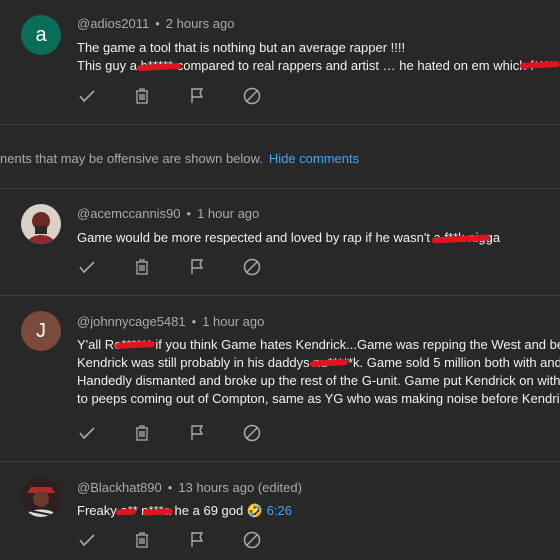 Image resolution: width=560 pixels, height=560 pixels. I want to click on comment-time: 2 hours ago, so click(200, 23).